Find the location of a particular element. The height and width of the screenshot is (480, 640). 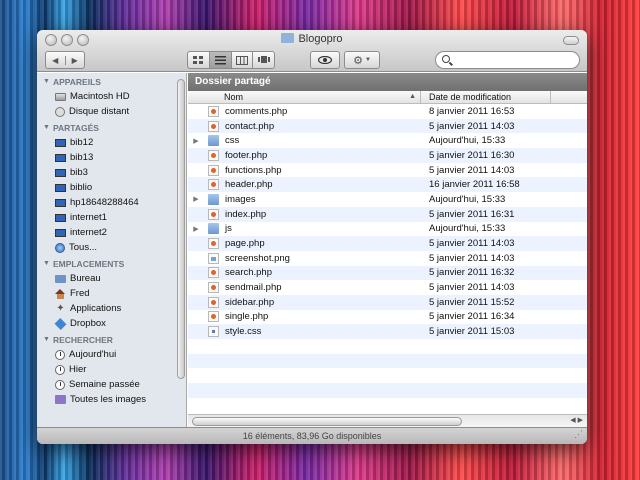

column-header-date: Date de modification is located at coordinates (486, 97).